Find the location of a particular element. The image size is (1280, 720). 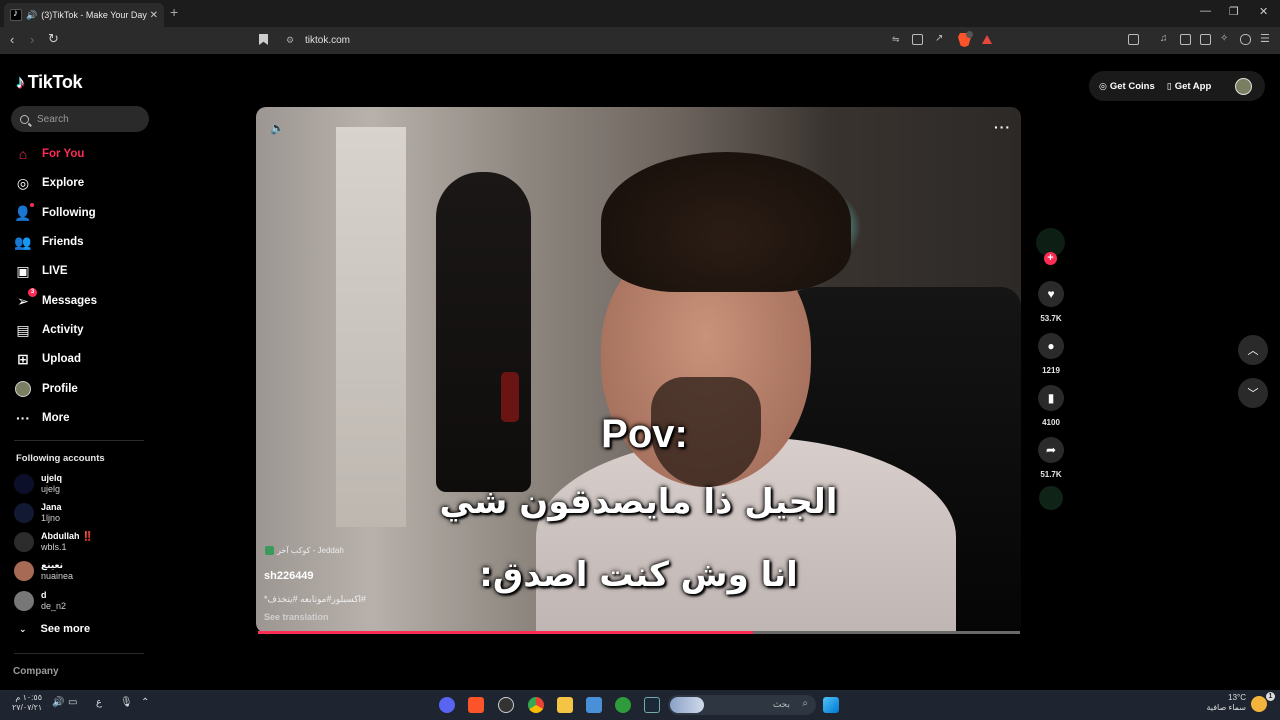

share-arrow-icon: ➦ is located at coordinates (1051, 450).